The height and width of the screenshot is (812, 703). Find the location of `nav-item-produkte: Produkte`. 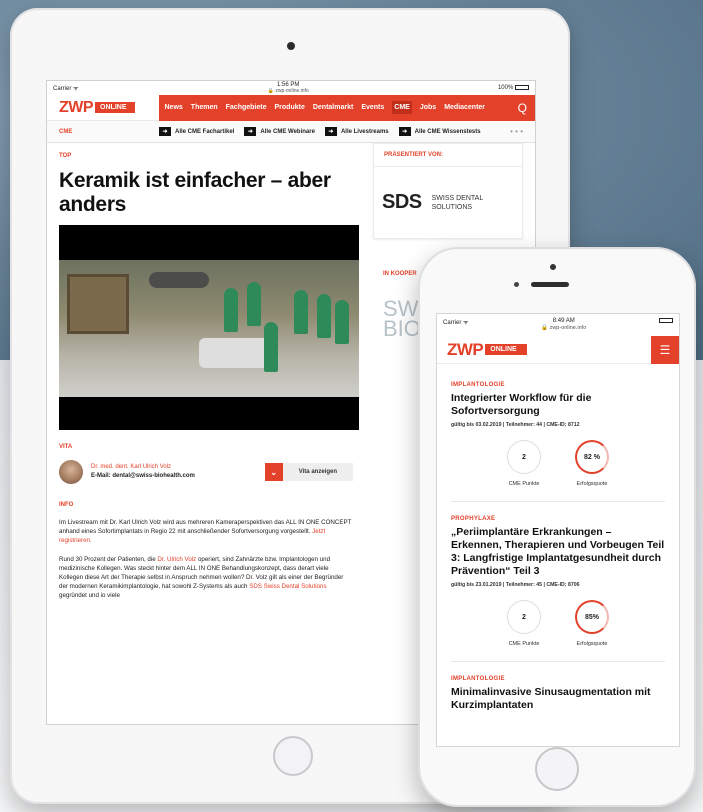

nav-item-produkte: Produkte is located at coordinates (290, 107).